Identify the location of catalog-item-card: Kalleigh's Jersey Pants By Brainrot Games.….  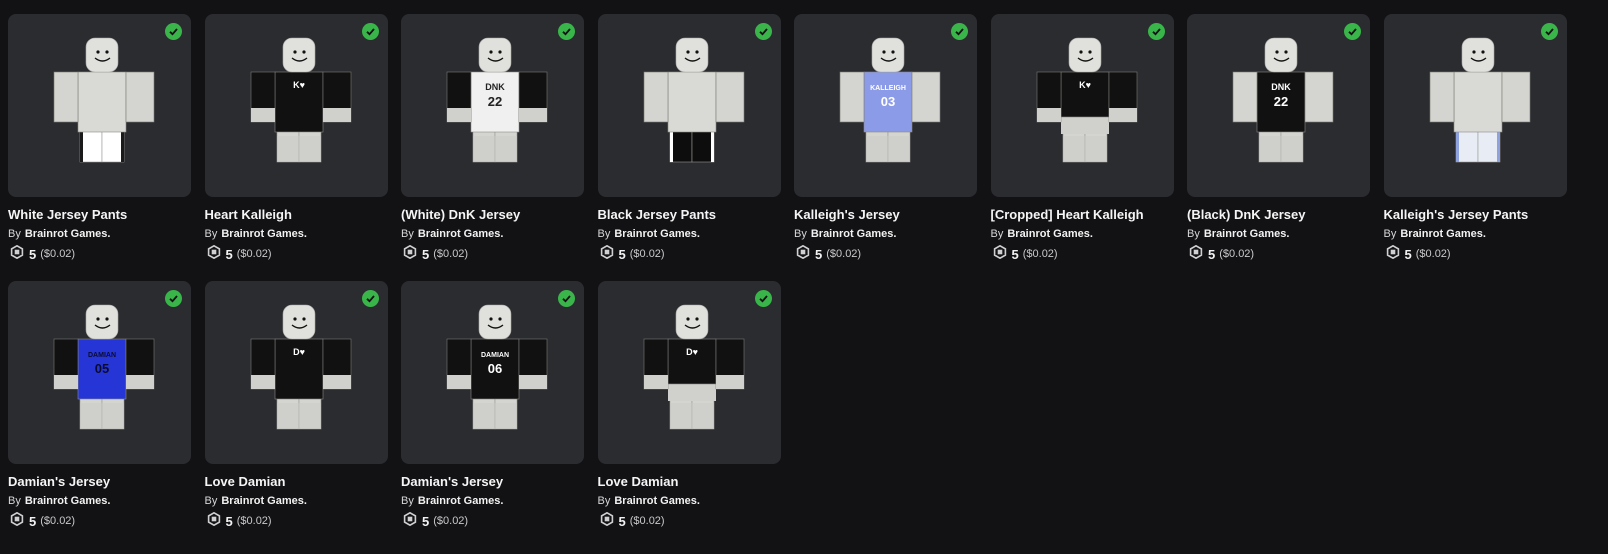
(1475, 147).